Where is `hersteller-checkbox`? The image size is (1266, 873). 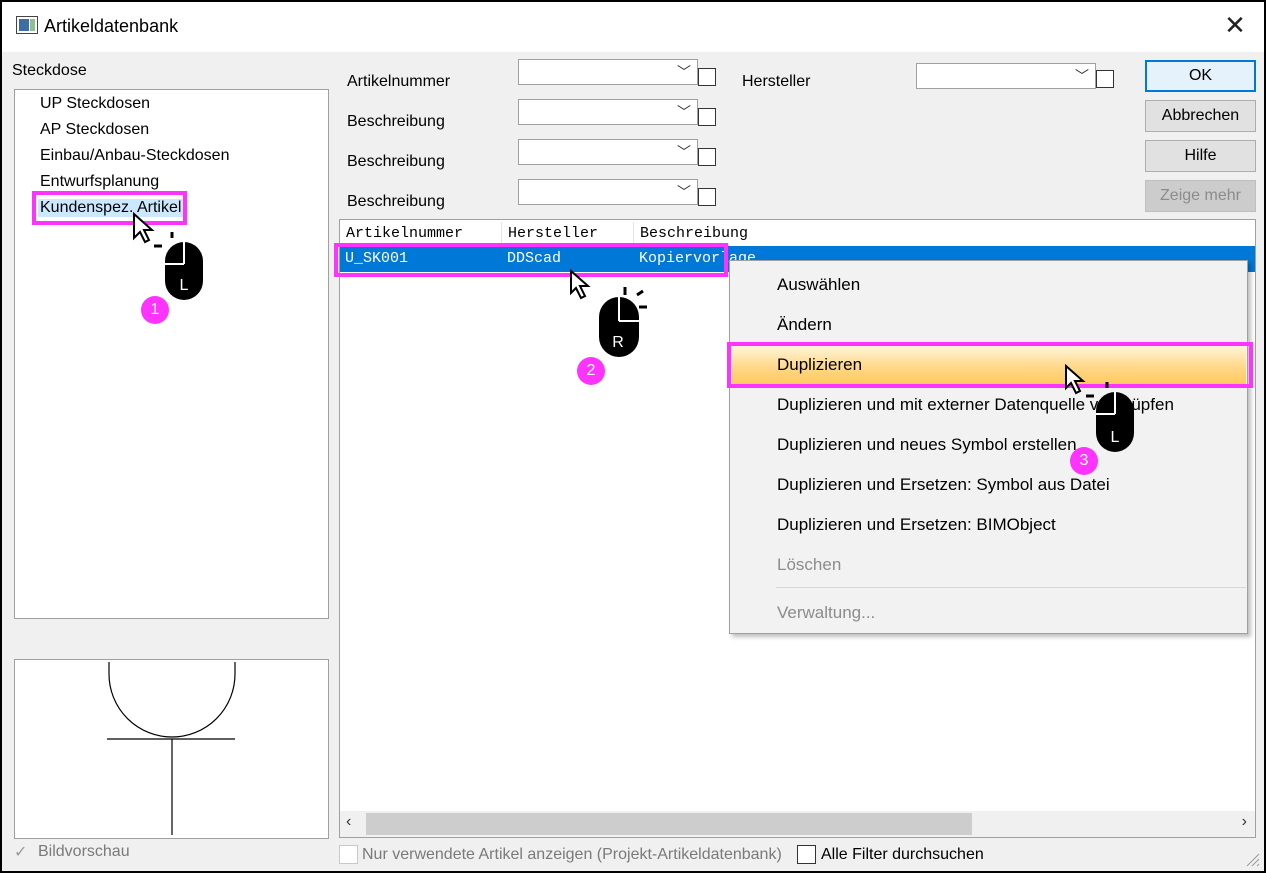
hersteller-checkbox is located at coordinates (1105, 79).